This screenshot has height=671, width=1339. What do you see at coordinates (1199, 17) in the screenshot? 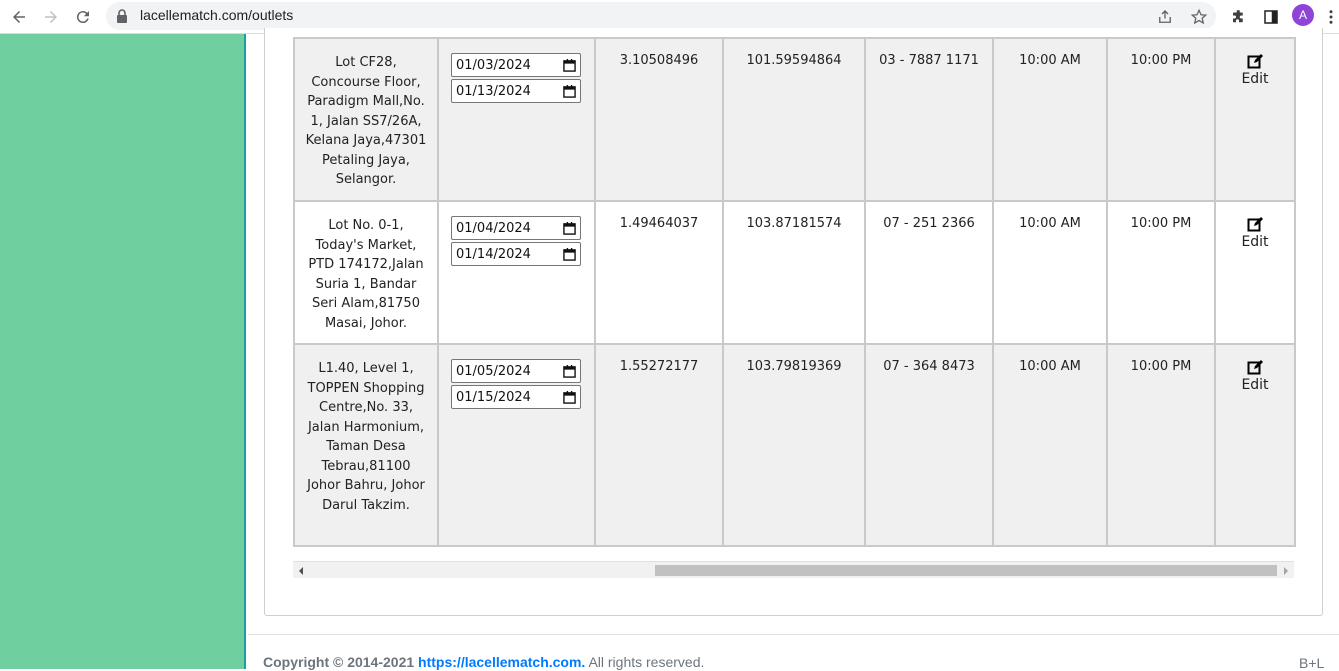
I see `star-icon` at bounding box center [1199, 17].